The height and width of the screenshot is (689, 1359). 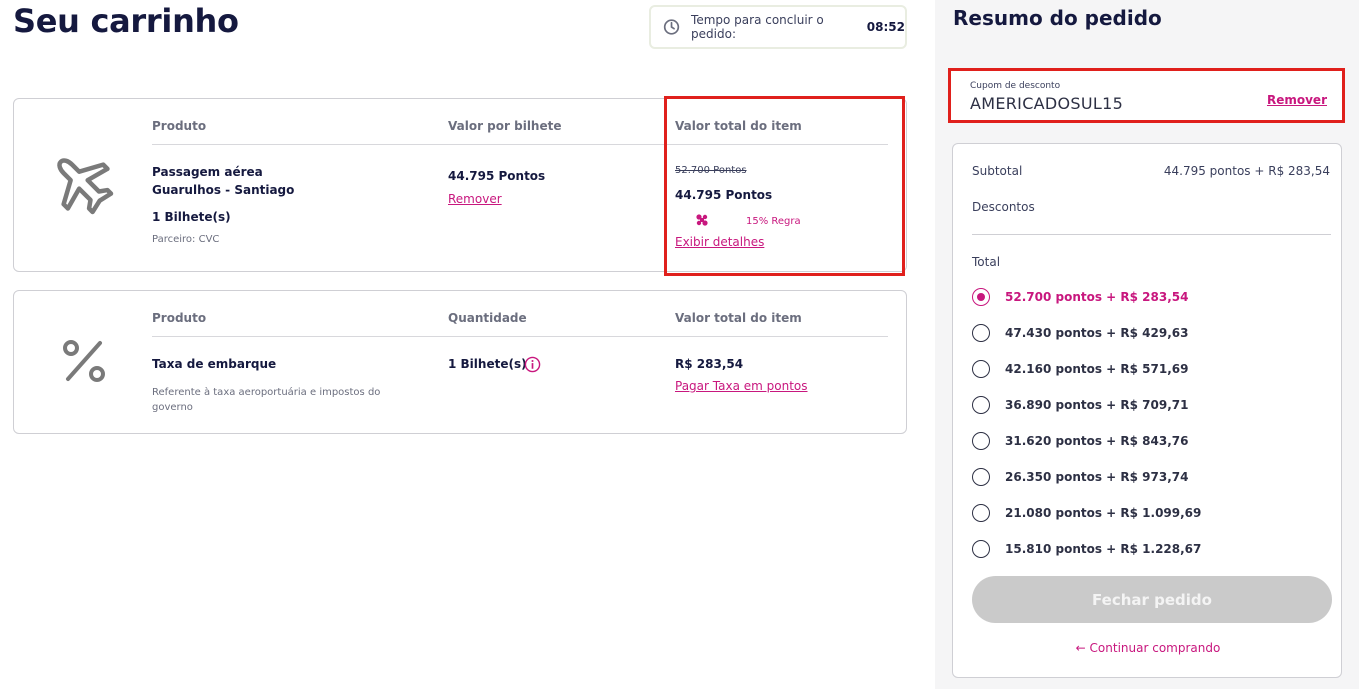 What do you see at coordinates (214, 364) in the screenshot?
I see `fee-name: Taxa de embarque` at bounding box center [214, 364].